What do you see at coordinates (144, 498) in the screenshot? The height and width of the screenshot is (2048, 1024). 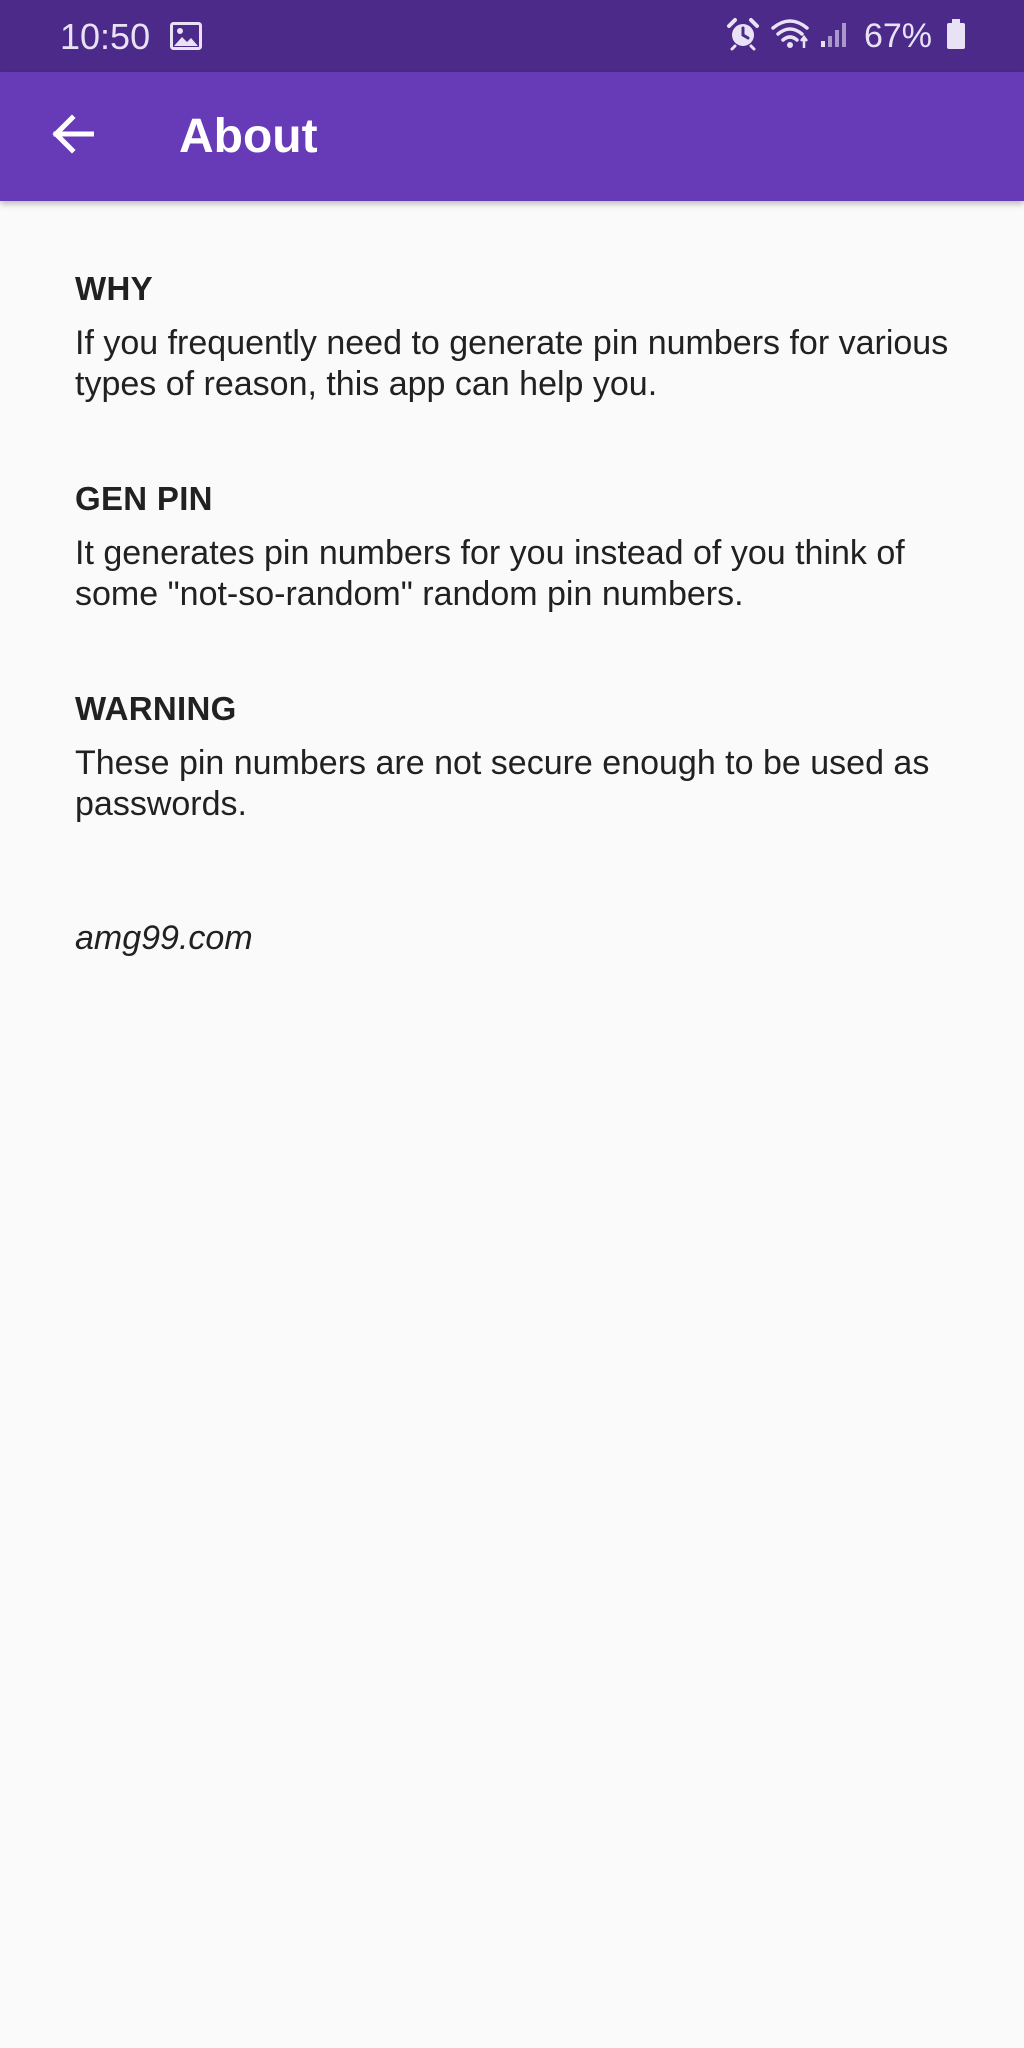 I see `section-heading: GEN PIN` at bounding box center [144, 498].